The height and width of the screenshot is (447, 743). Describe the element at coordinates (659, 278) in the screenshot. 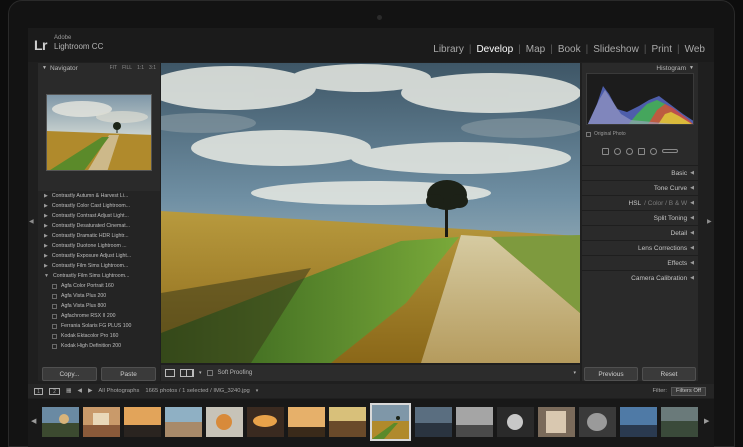

I see `section-label: Camera Calibration` at that location.